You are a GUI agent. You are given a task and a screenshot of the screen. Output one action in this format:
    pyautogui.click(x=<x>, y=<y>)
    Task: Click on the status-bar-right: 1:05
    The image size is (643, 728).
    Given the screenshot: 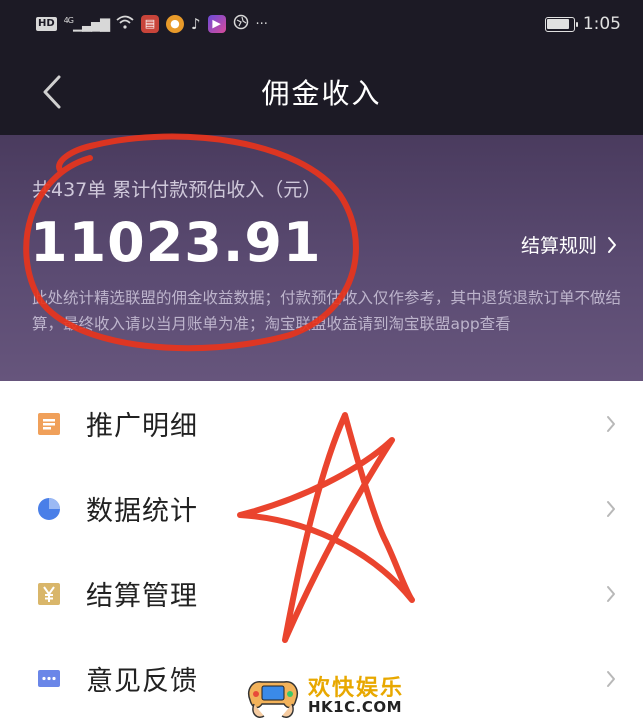 What is the action you would take?
    pyautogui.click(x=582, y=24)
    